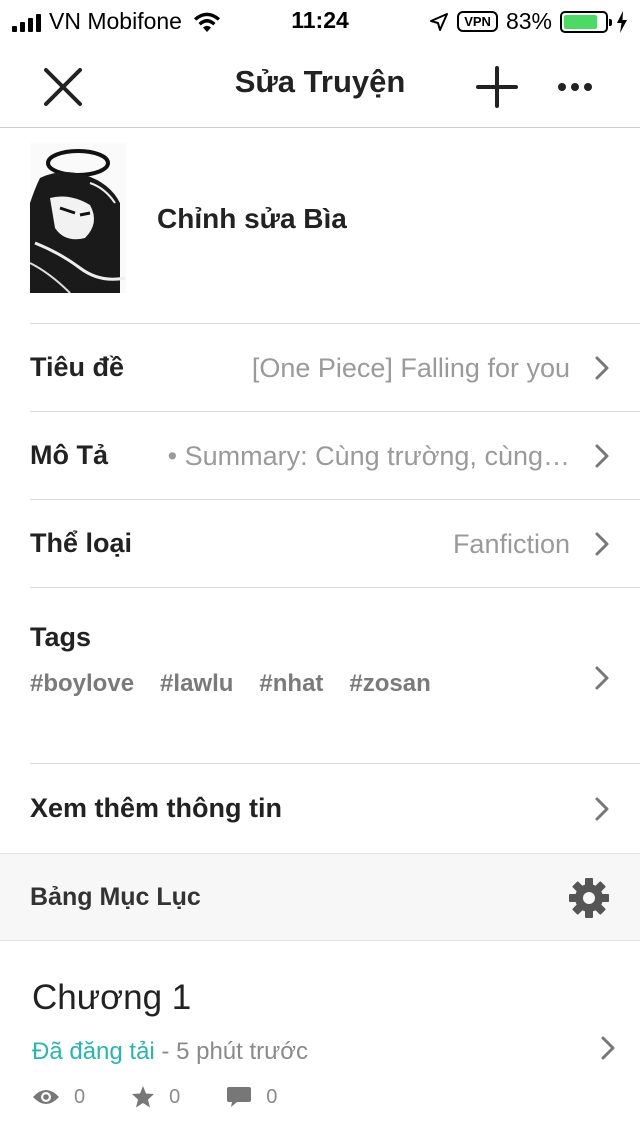  Describe the element at coordinates (589, 898) in the screenshot. I see `gear-icon` at that location.